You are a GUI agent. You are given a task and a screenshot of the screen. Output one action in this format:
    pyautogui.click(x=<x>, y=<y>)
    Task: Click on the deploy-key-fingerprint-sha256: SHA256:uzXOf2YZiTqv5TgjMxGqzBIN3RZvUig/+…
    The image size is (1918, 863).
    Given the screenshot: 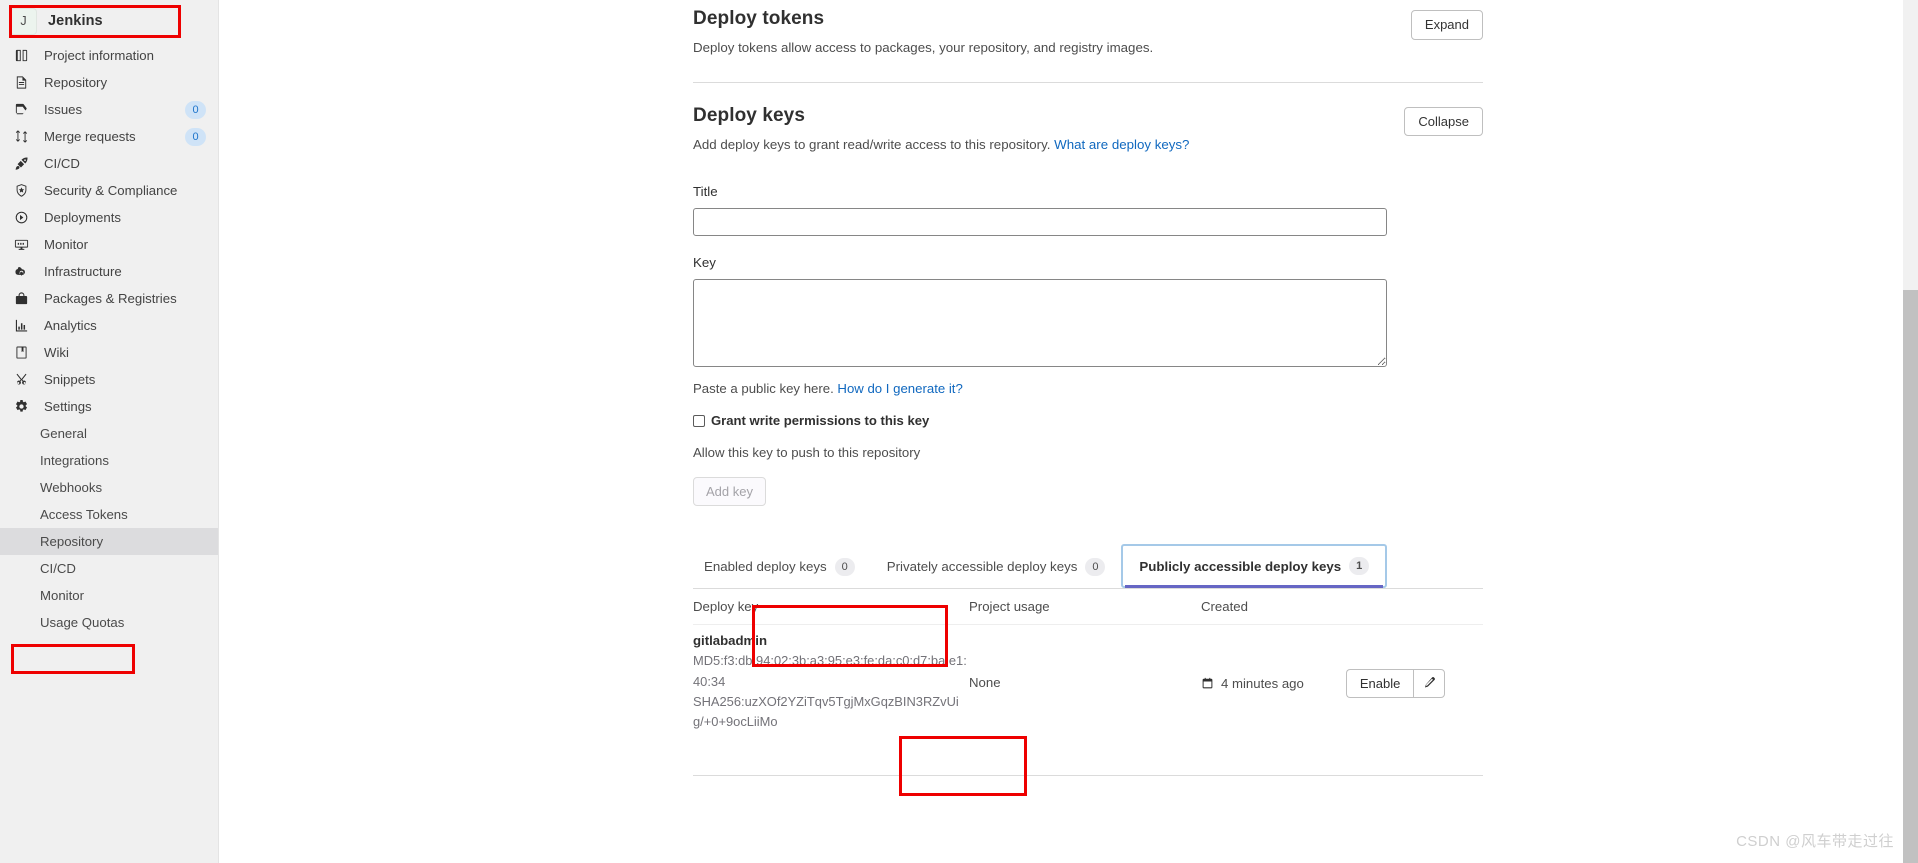 What is the action you would take?
    pyautogui.click(x=826, y=712)
    